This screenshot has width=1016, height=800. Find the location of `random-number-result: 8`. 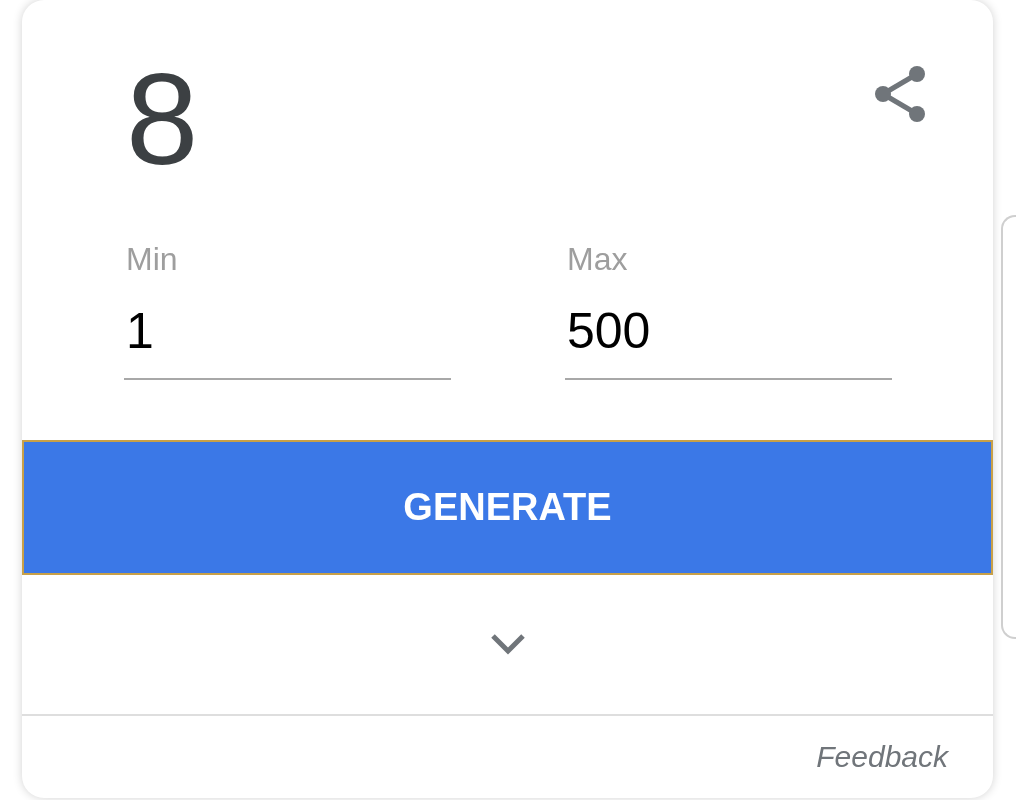

random-number-result: 8 is located at coordinates (162, 119).